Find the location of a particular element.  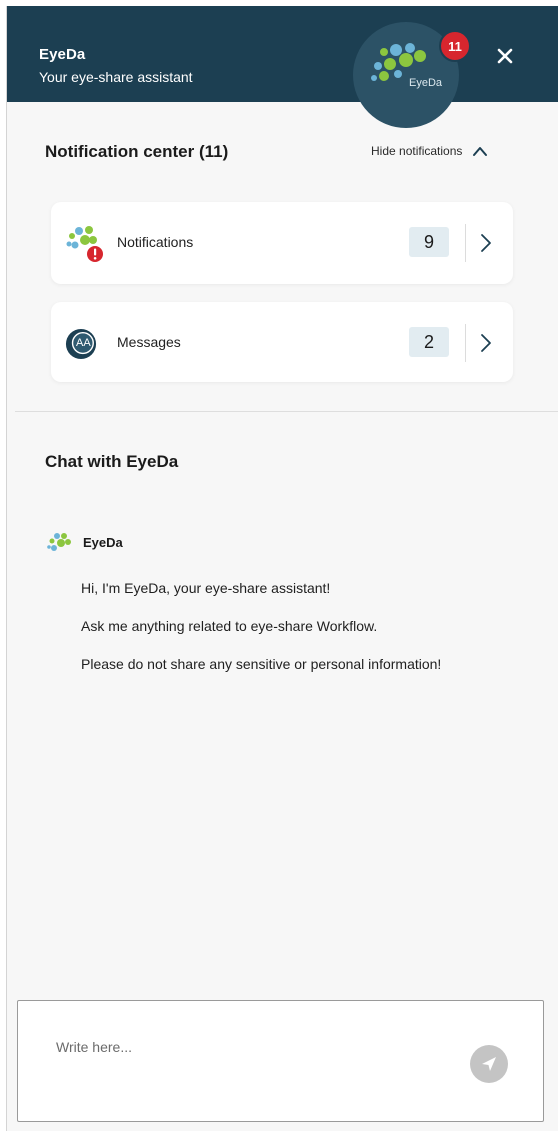

messages-card: AA Messages 2 is located at coordinates (282, 342).